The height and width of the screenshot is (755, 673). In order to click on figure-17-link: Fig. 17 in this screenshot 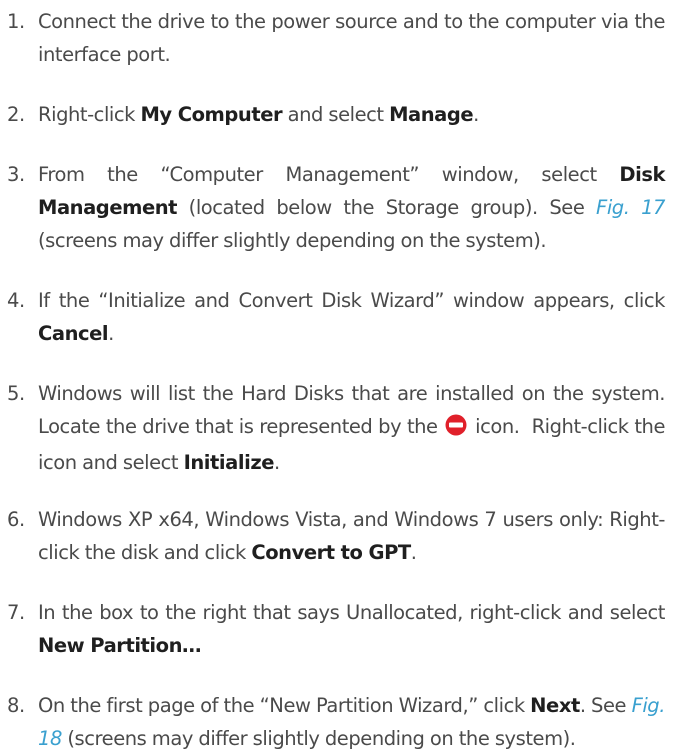, I will do `click(630, 207)`.